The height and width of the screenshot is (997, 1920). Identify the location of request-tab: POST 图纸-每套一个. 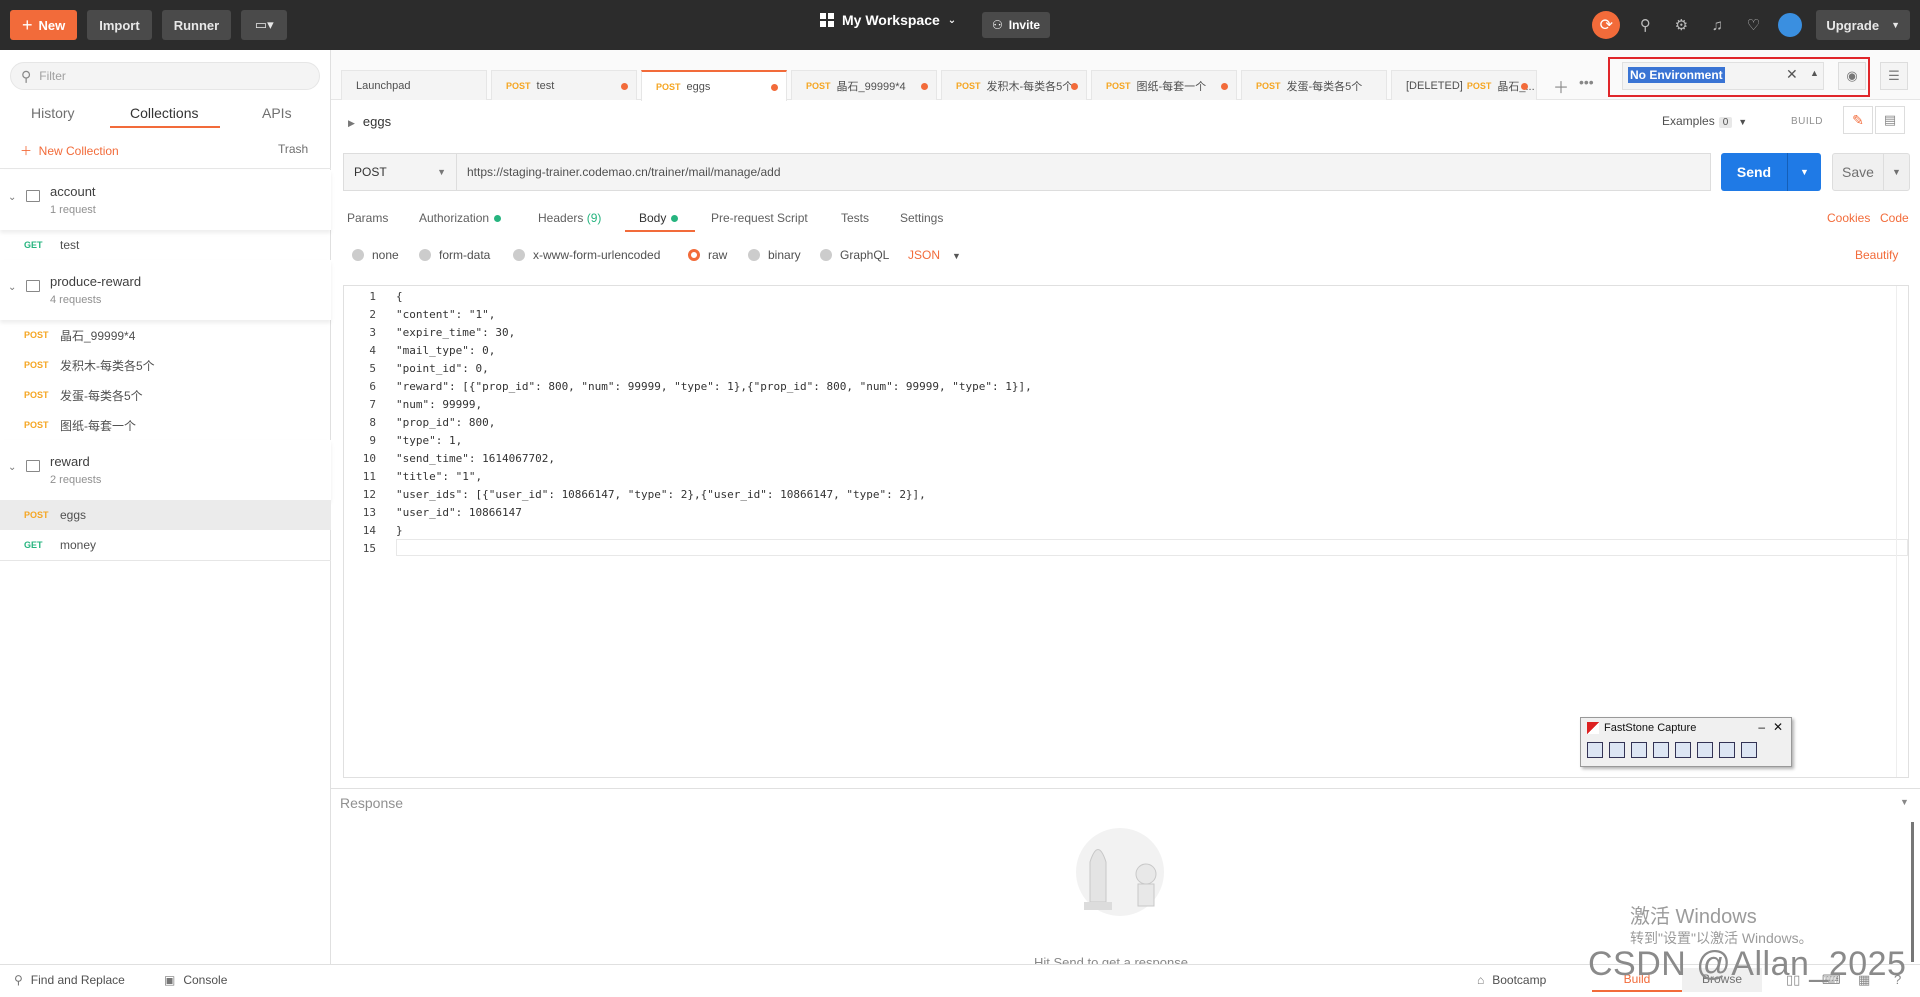
(1164, 85).